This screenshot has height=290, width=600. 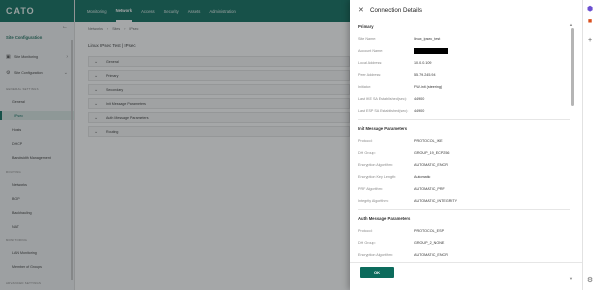 What do you see at coordinates (408, 201) in the screenshot?
I see `detail-row: Integrity Algorithm: AUTOMATIC_INTEGRITY` at bounding box center [408, 201].